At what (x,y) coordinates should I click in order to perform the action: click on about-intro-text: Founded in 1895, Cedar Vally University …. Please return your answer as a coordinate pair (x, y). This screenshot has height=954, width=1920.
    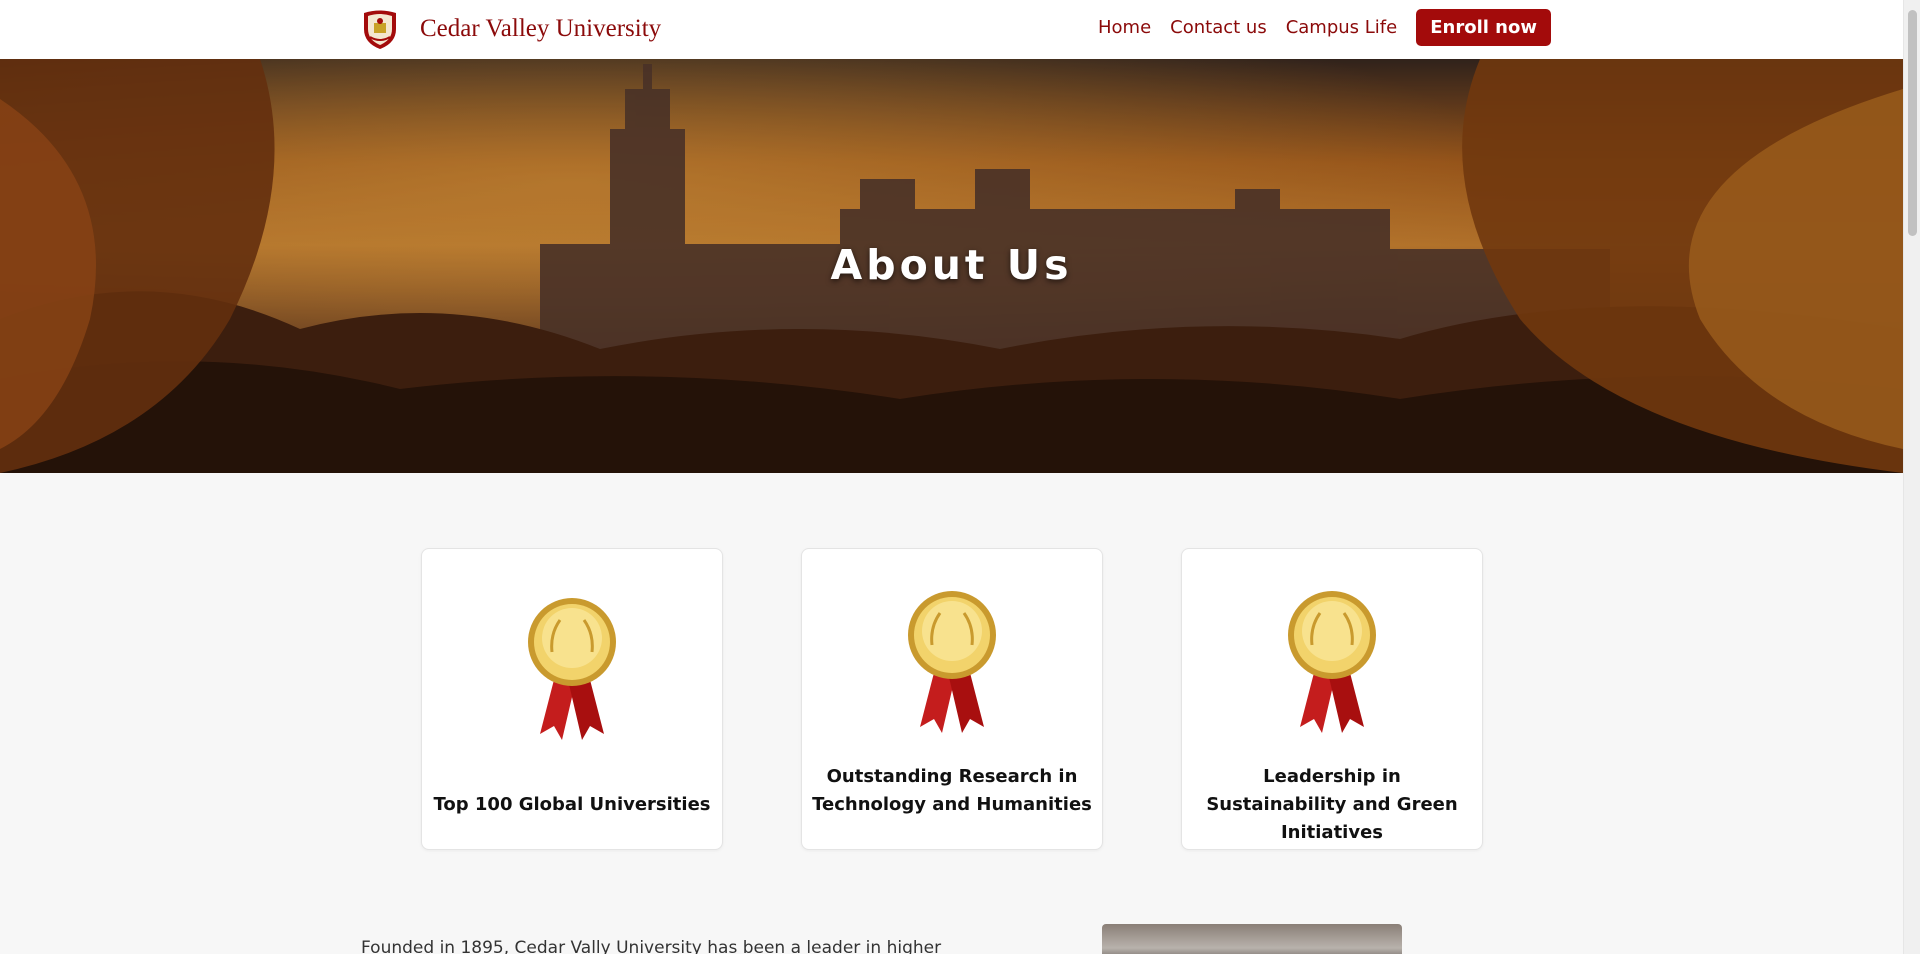
    Looking at the image, I should click on (651, 946).